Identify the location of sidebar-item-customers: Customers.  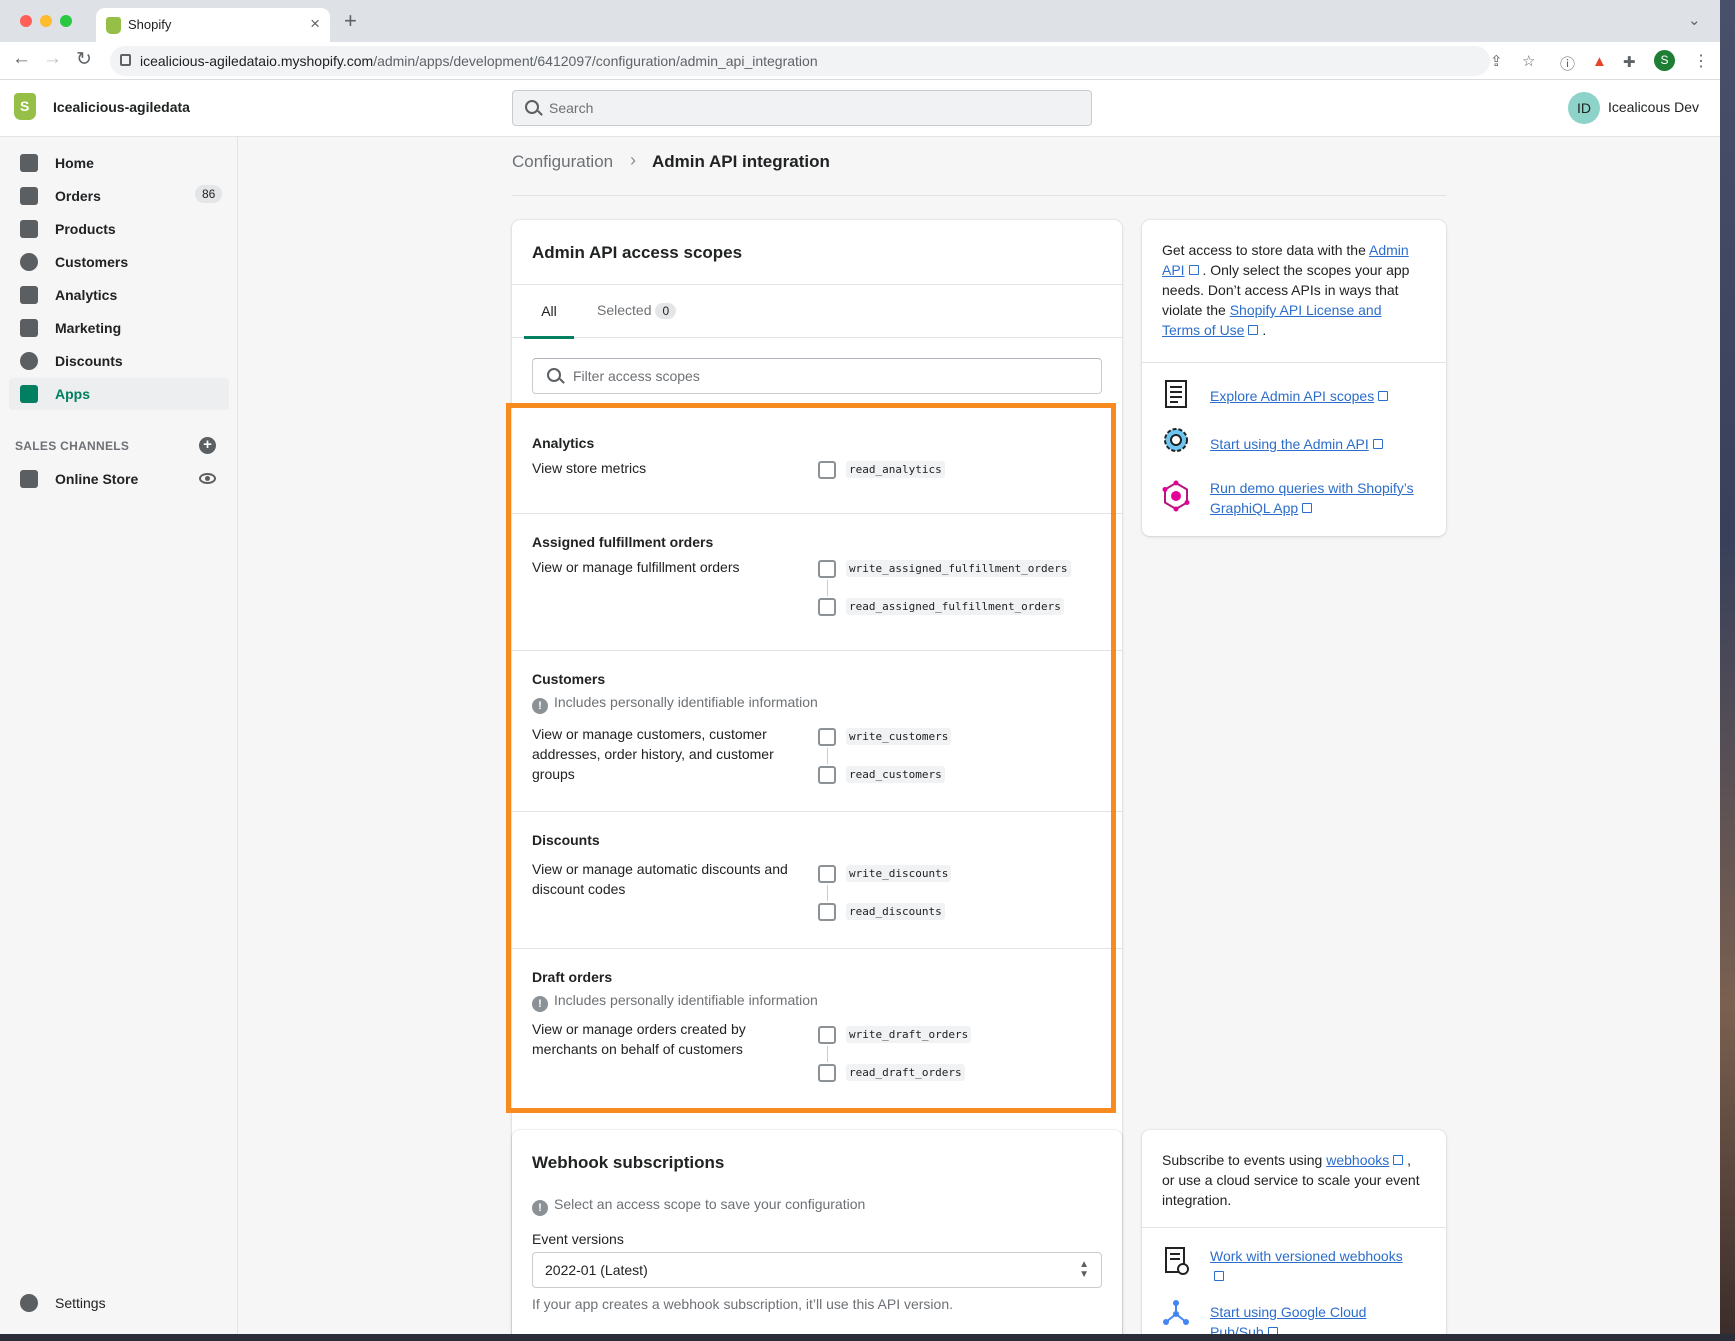
(119, 262).